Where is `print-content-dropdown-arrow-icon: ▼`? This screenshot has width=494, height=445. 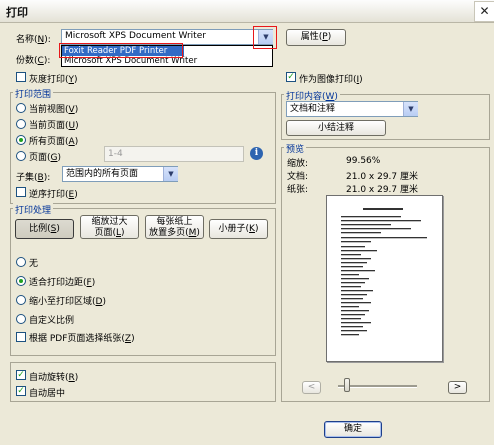 print-content-dropdown-arrow-icon: ▼ is located at coordinates (410, 109).